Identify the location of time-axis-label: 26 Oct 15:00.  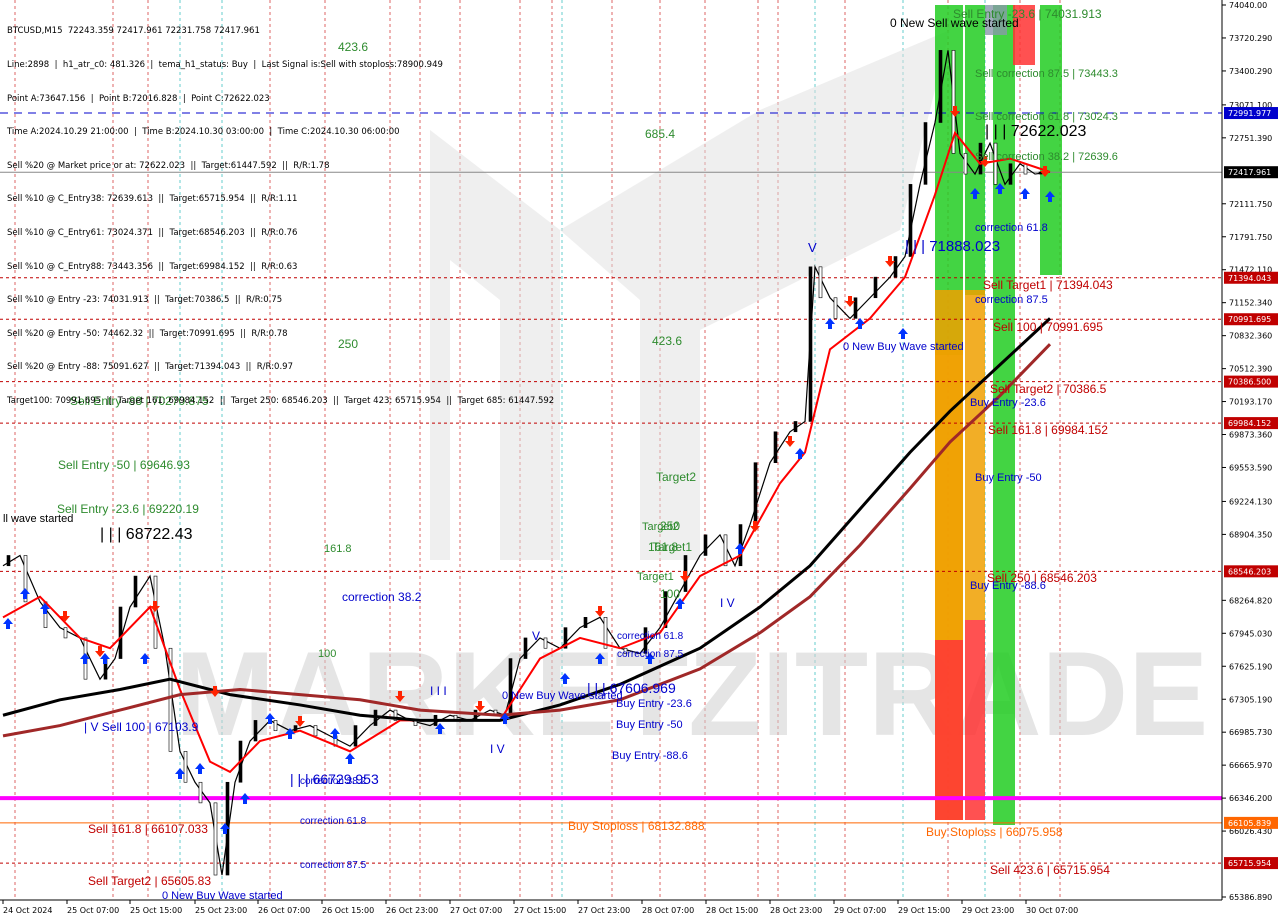
(348, 910).